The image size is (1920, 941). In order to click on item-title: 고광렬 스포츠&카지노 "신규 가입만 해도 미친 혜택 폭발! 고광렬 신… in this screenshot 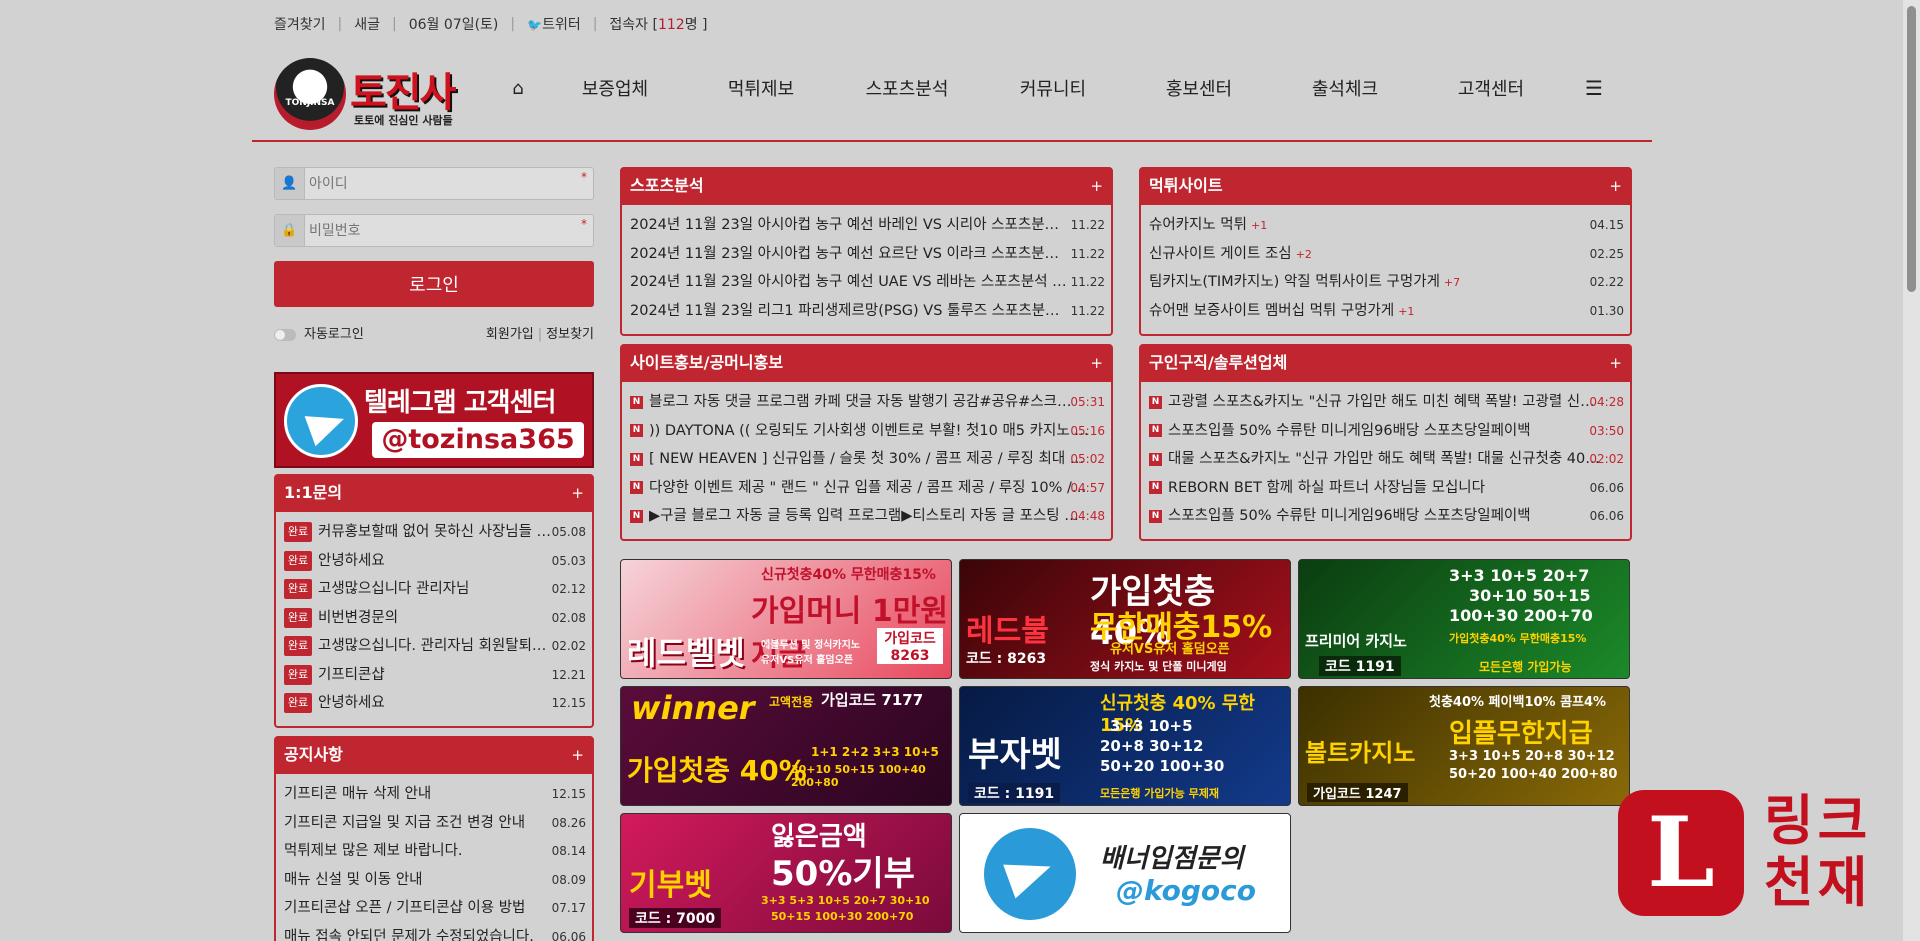, I will do `click(1381, 402)`.